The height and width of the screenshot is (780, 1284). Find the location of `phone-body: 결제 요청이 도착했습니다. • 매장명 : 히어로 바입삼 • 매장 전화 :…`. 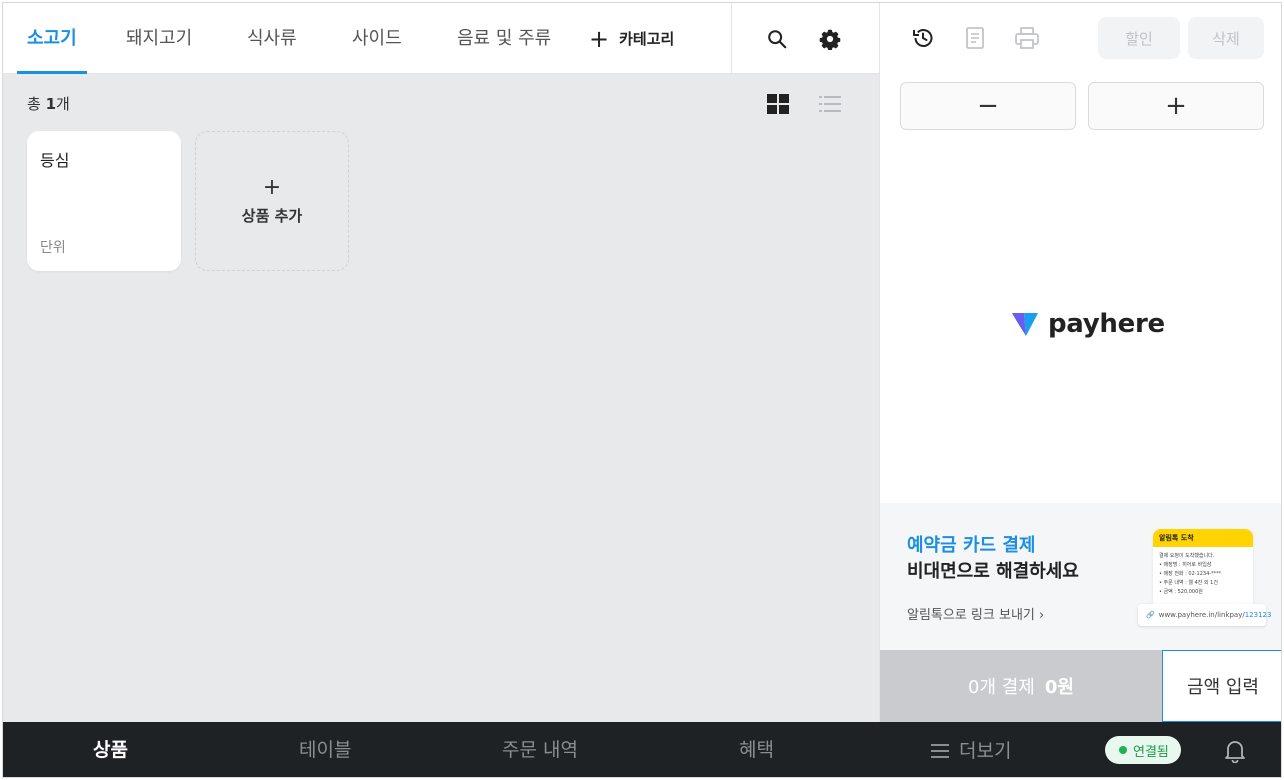

phone-body: 결제 요청이 도착했습니다. • 매장명 : 히어로 바입삼 • 매장 전화 :… is located at coordinates (1190, 574).